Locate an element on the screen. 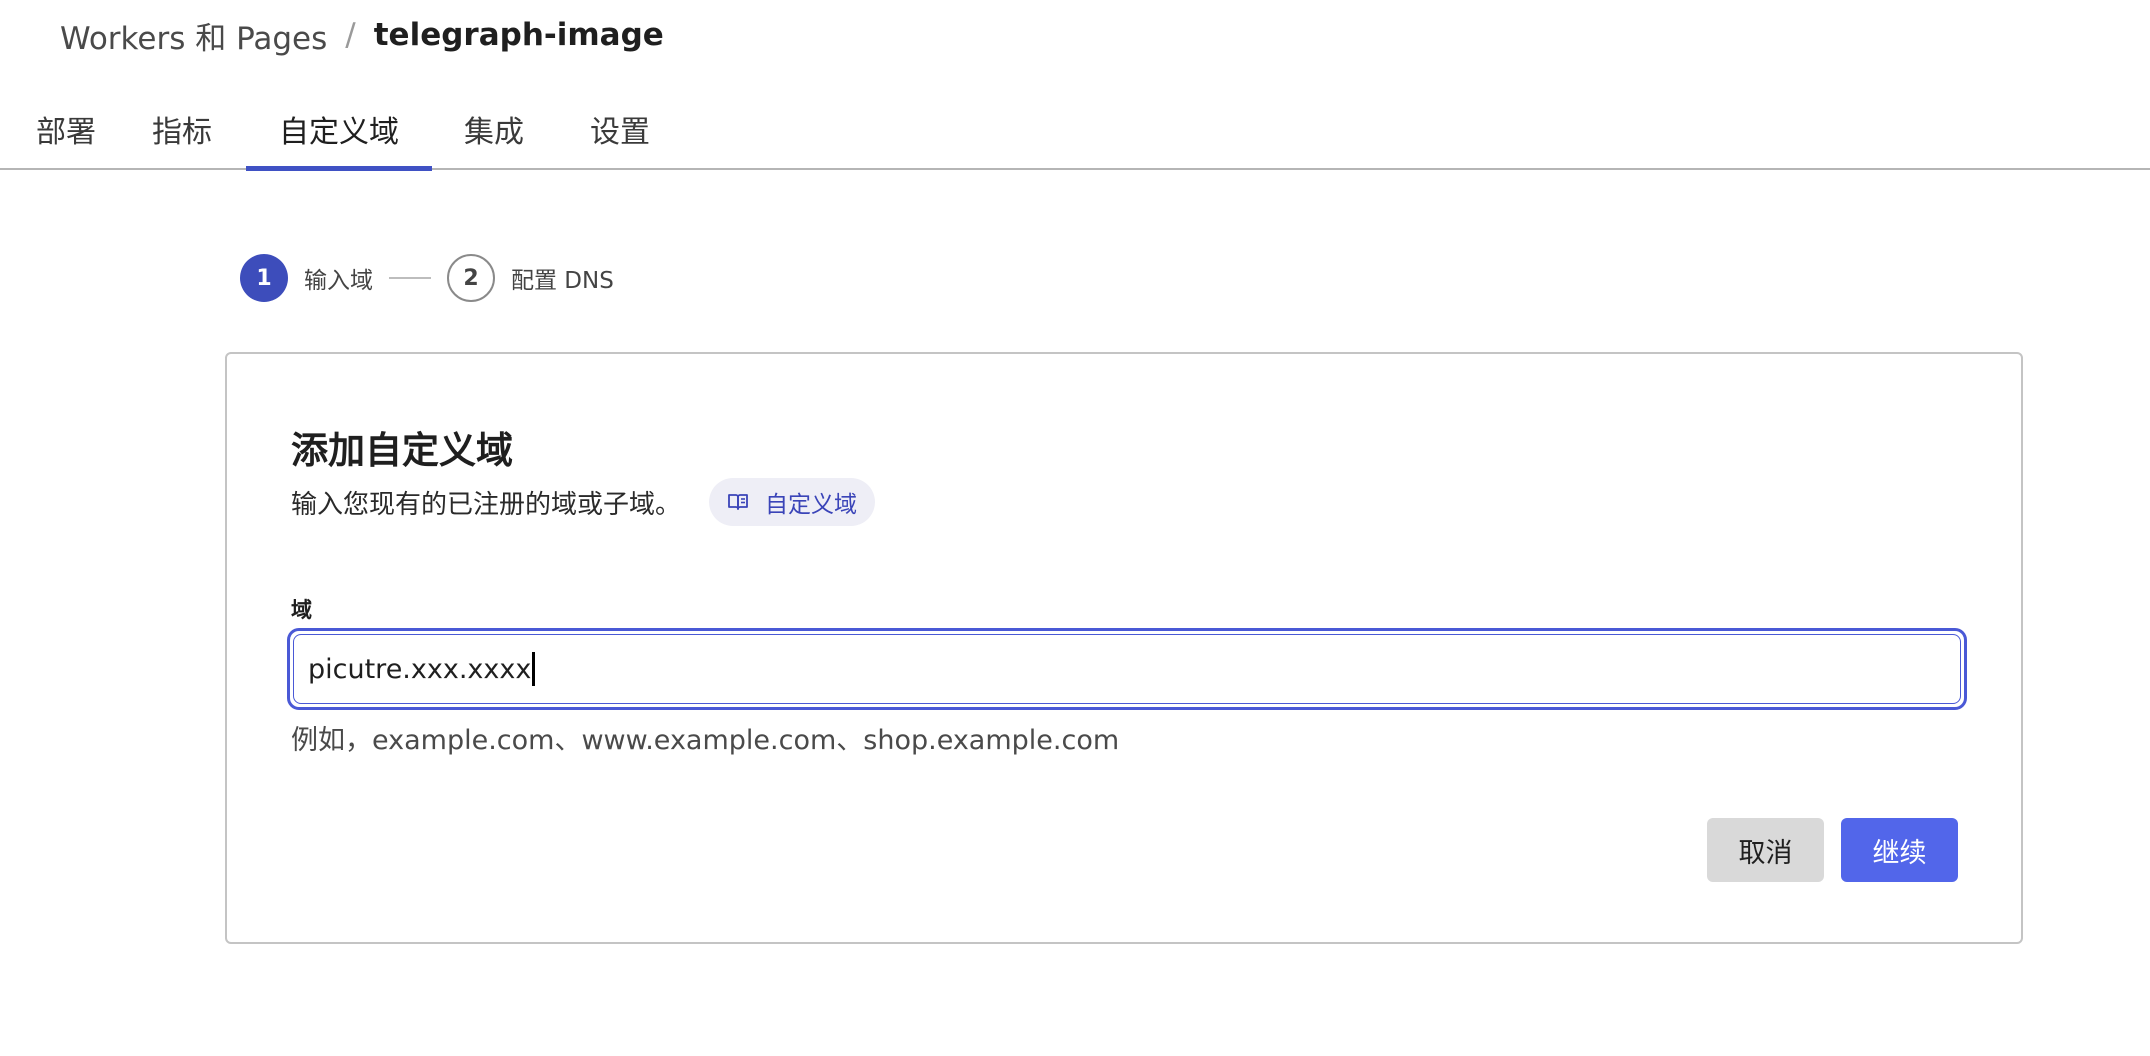  tab-metrics: 指标 is located at coordinates (182, 129).